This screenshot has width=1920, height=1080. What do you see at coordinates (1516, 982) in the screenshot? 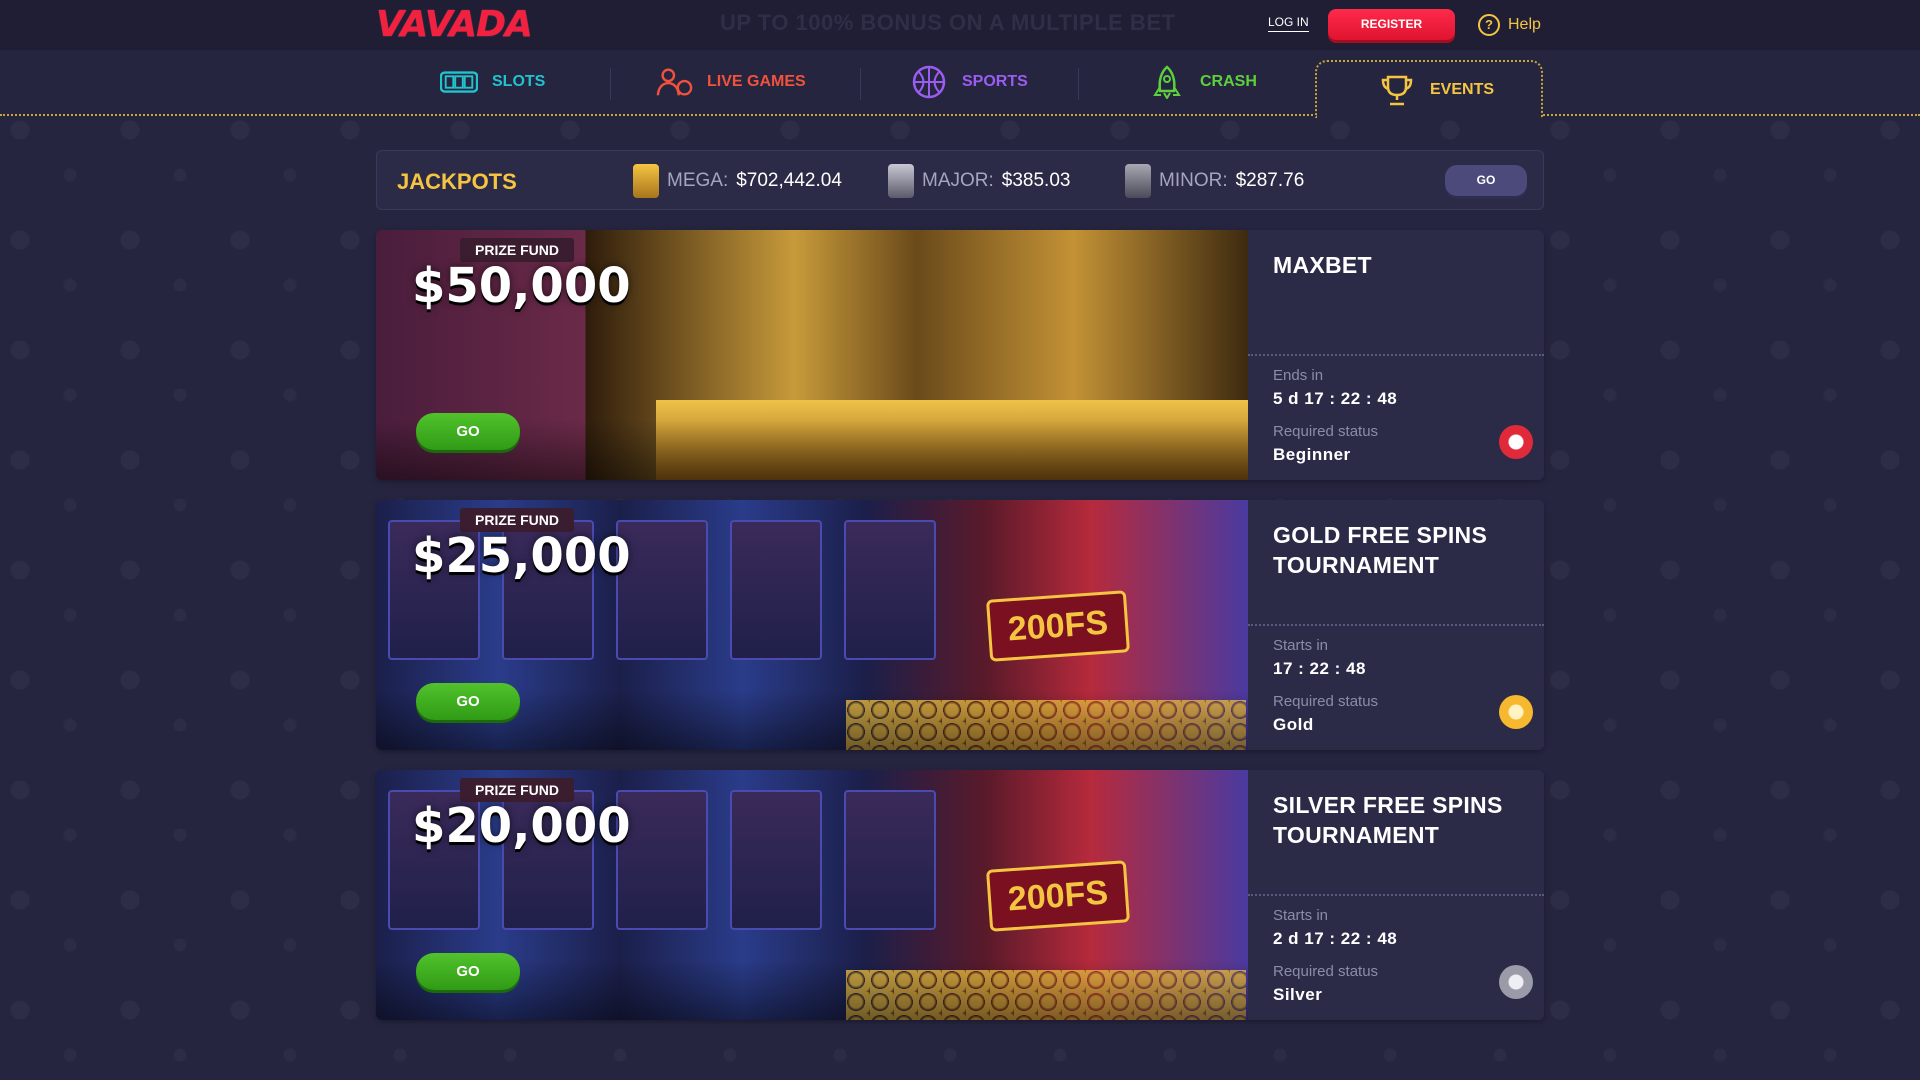
I see `silver-status-icon` at bounding box center [1516, 982].